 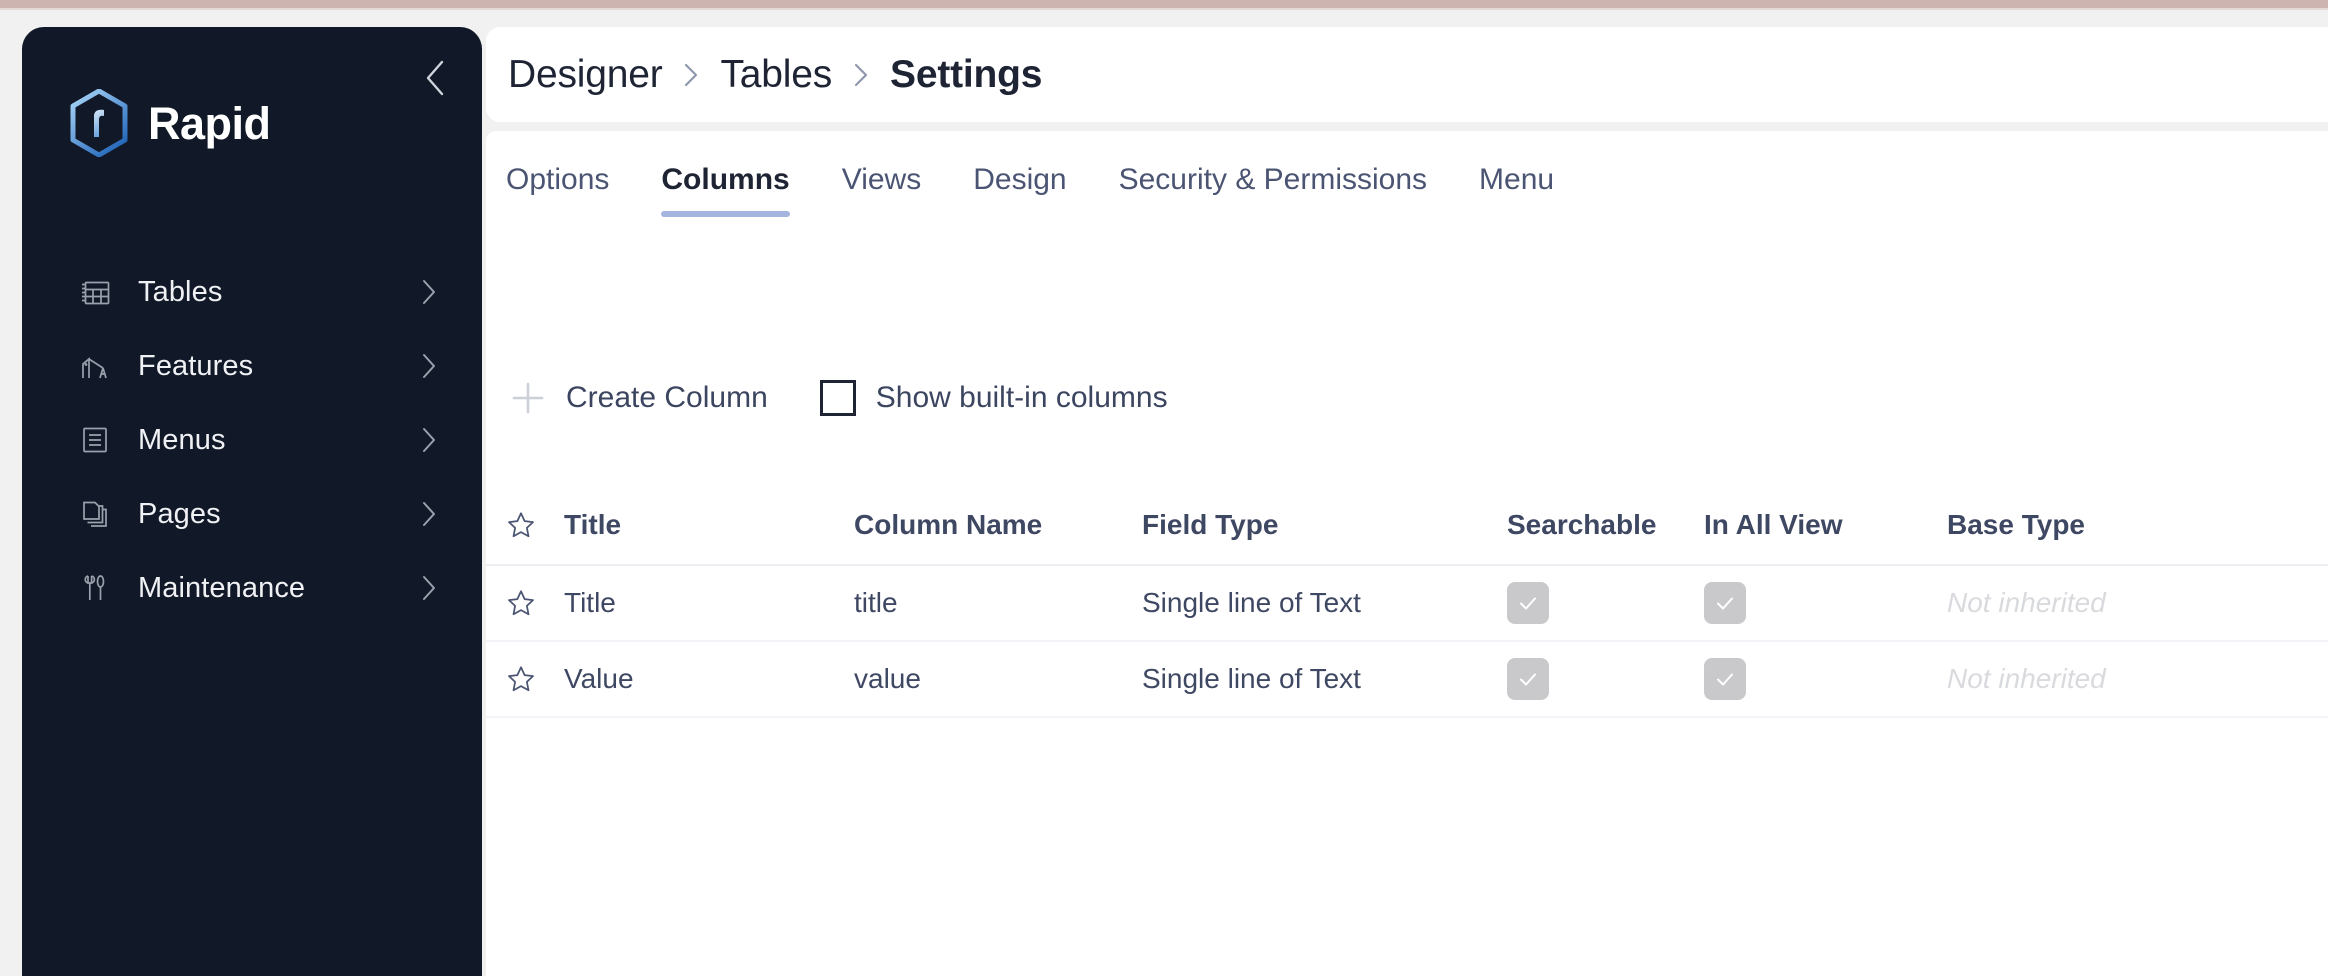 What do you see at coordinates (599, 678) in the screenshot?
I see `cell-title: Value` at bounding box center [599, 678].